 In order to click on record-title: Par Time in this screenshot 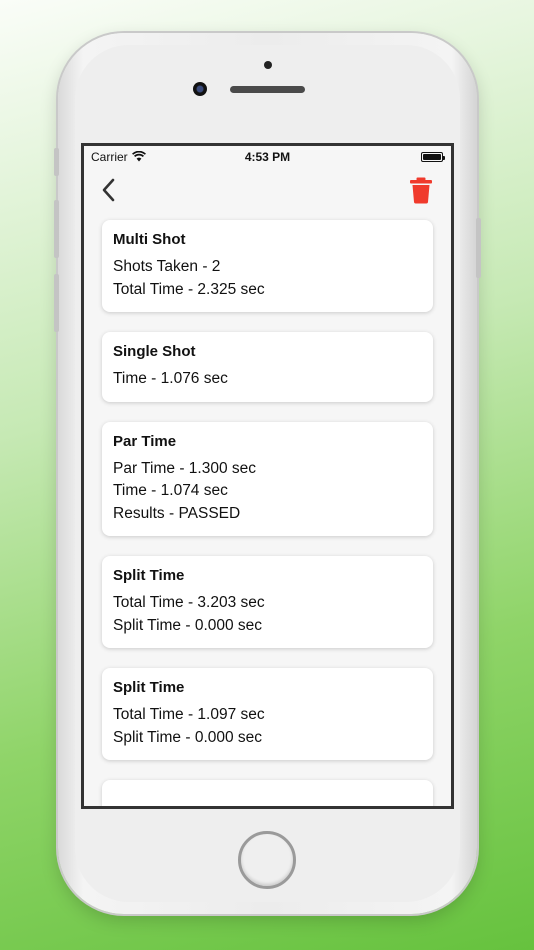, I will do `click(145, 441)`.